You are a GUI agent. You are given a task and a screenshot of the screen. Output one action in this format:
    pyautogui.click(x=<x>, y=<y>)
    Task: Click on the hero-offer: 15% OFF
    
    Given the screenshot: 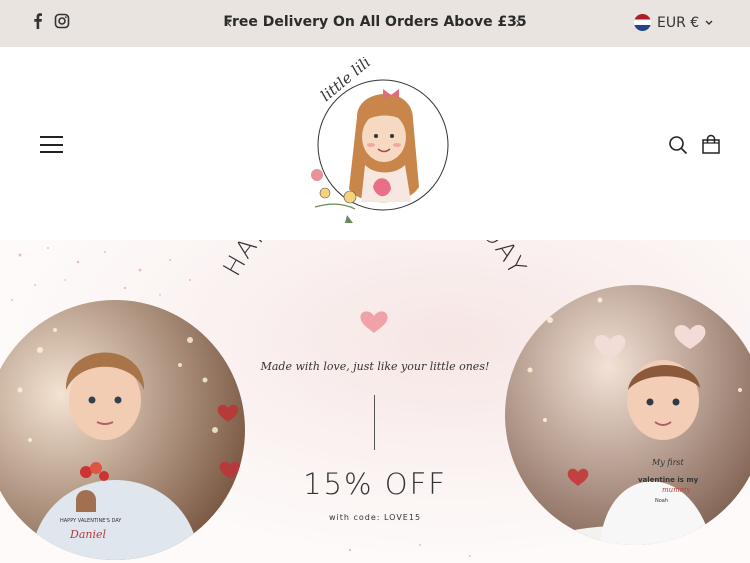 What is the action you would take?
    pyautogui.click(x=375, y=484)
    